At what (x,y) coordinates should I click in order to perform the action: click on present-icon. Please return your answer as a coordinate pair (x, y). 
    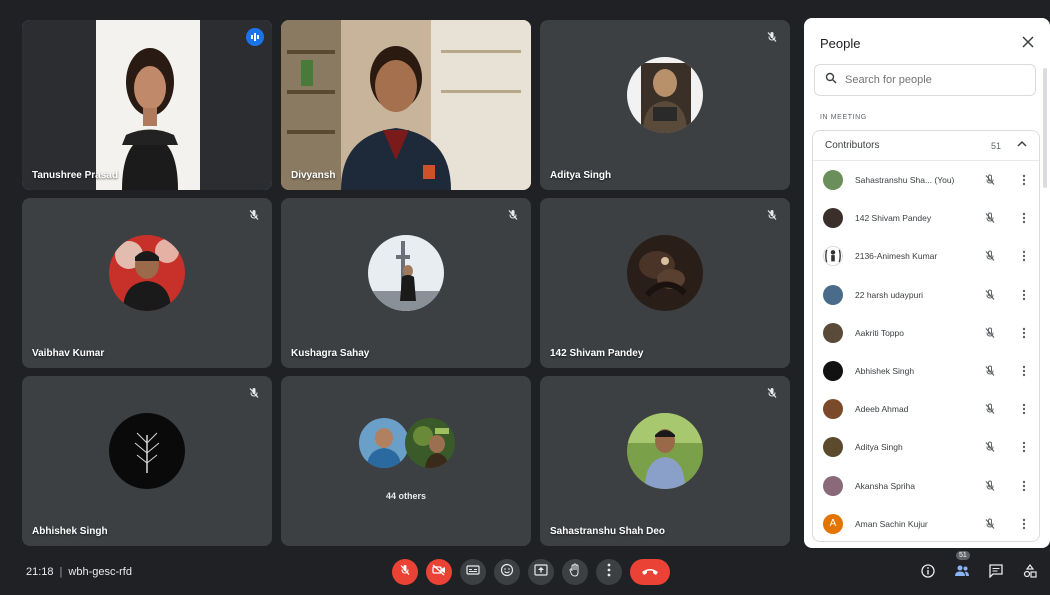
    Looking at the image, I should click on (541, 572).